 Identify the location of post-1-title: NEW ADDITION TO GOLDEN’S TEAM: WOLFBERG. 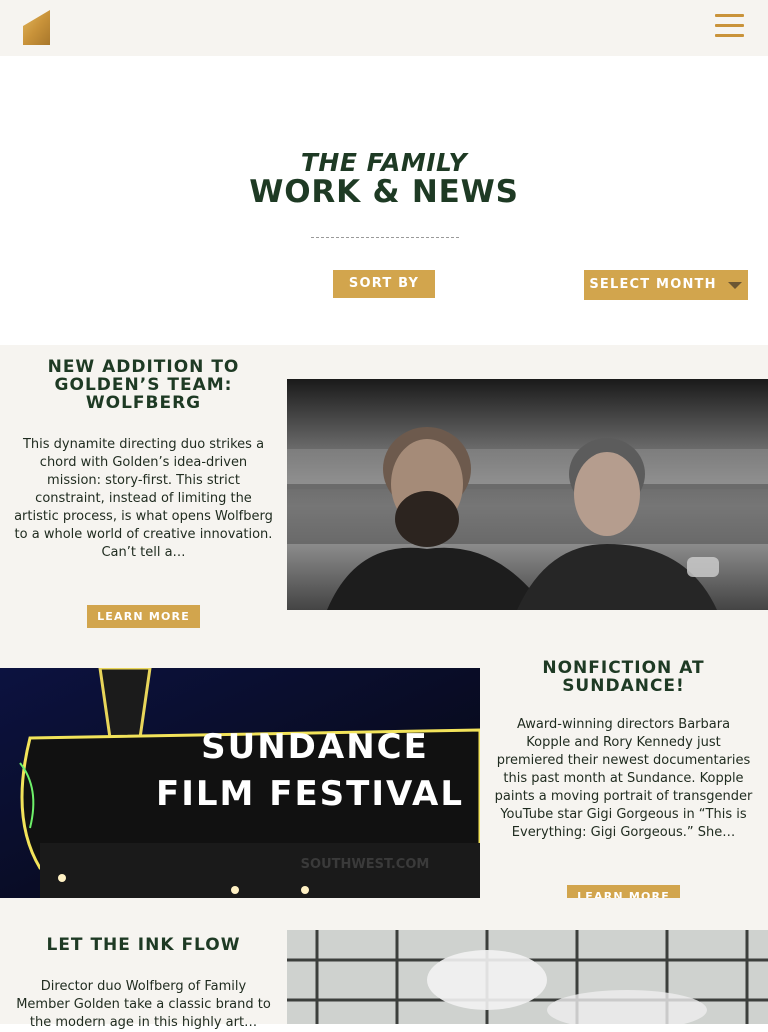
(143, 385).